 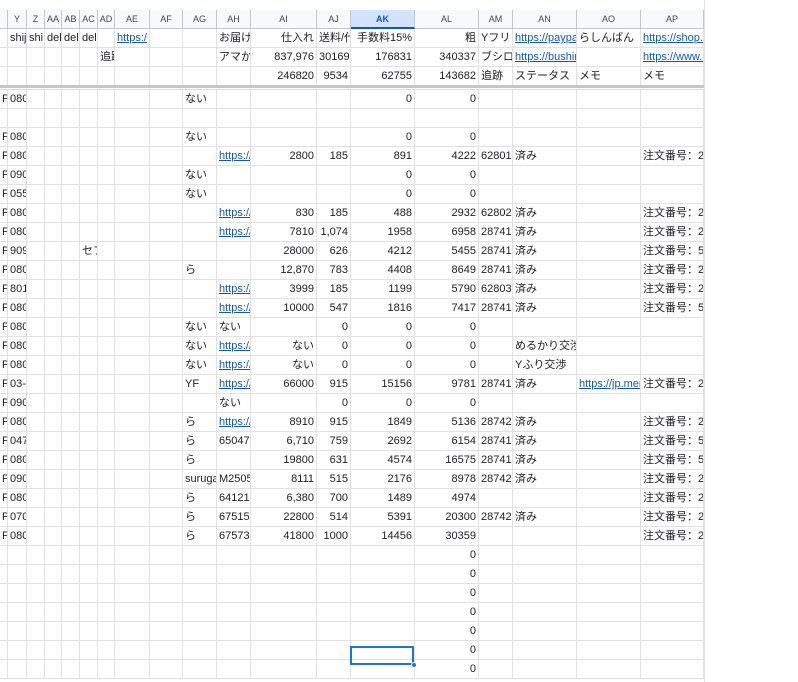 I want to click on cell-aj: 185, so click(x=334, y=289).